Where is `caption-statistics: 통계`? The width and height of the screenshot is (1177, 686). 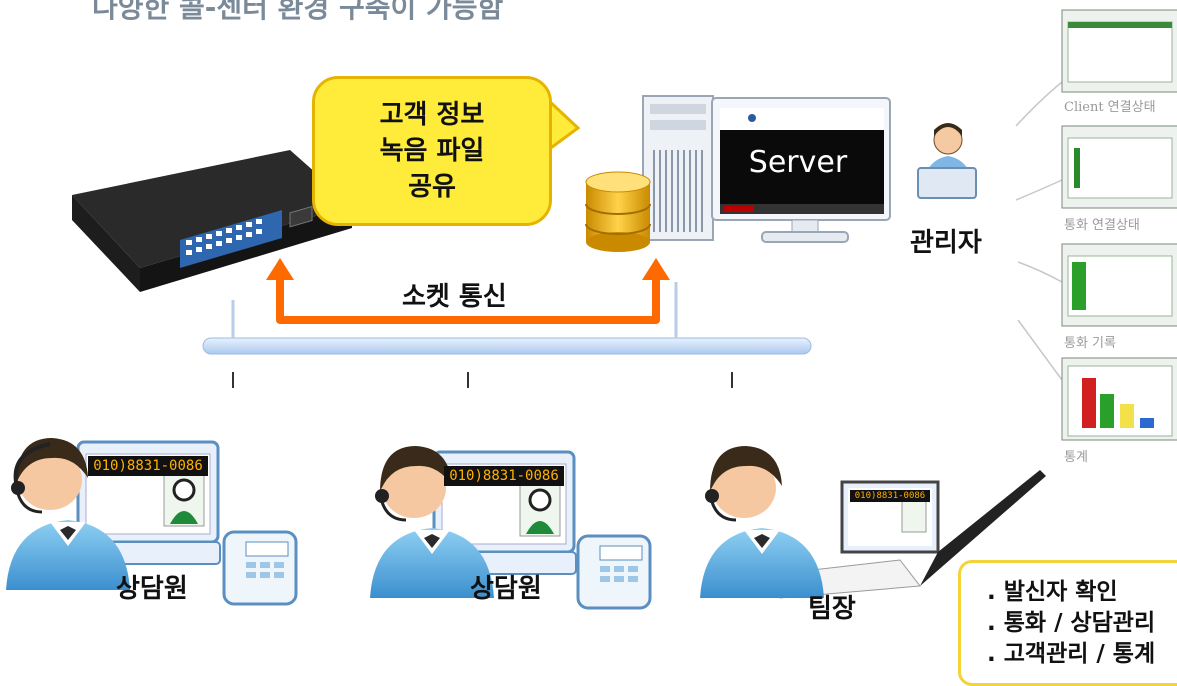 caption-statistics: 통계 is located at coordinates (1076, 457).